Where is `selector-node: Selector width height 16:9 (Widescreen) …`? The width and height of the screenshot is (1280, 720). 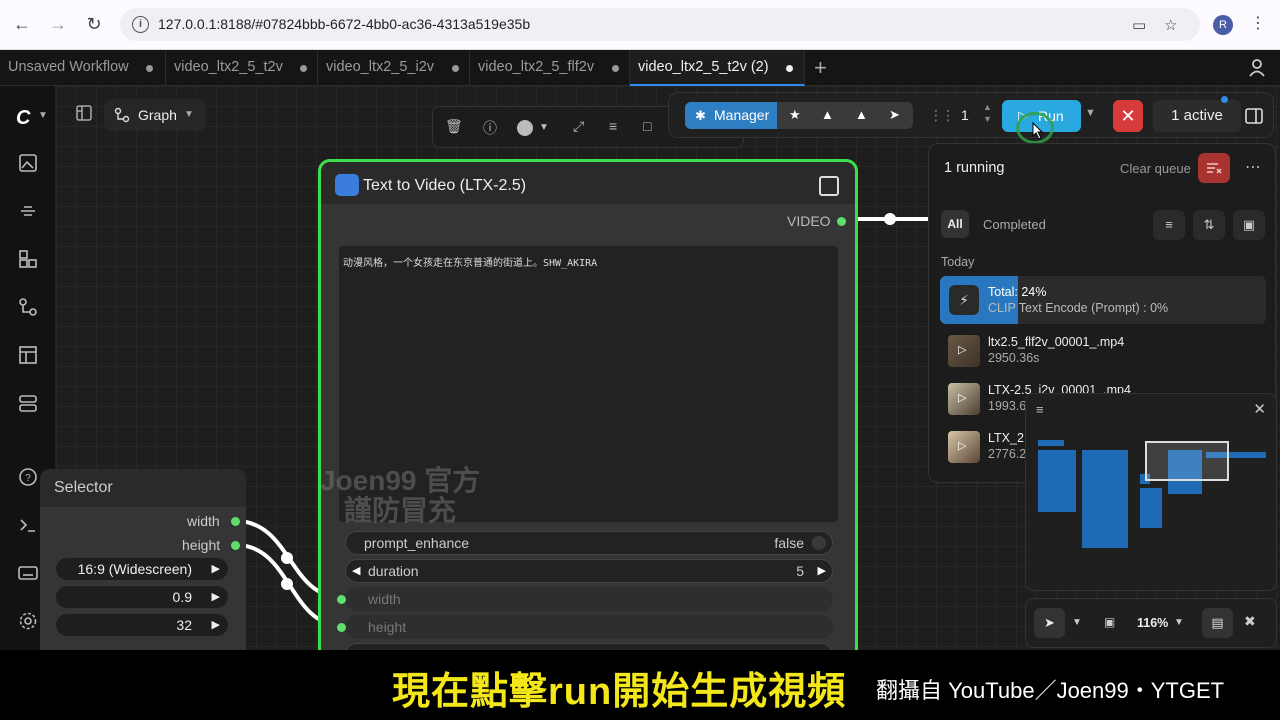 selector-node: Selector width height 16:9 (Widescreen) … is located at coordinates (143, 569).